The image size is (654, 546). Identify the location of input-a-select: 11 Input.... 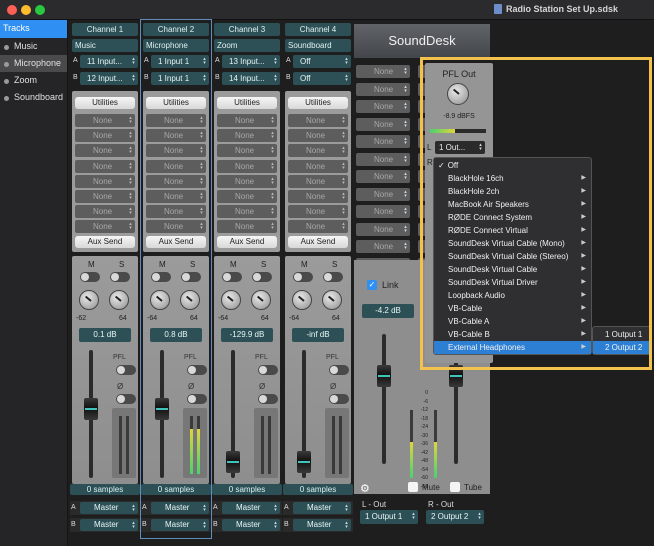
(109, 61).